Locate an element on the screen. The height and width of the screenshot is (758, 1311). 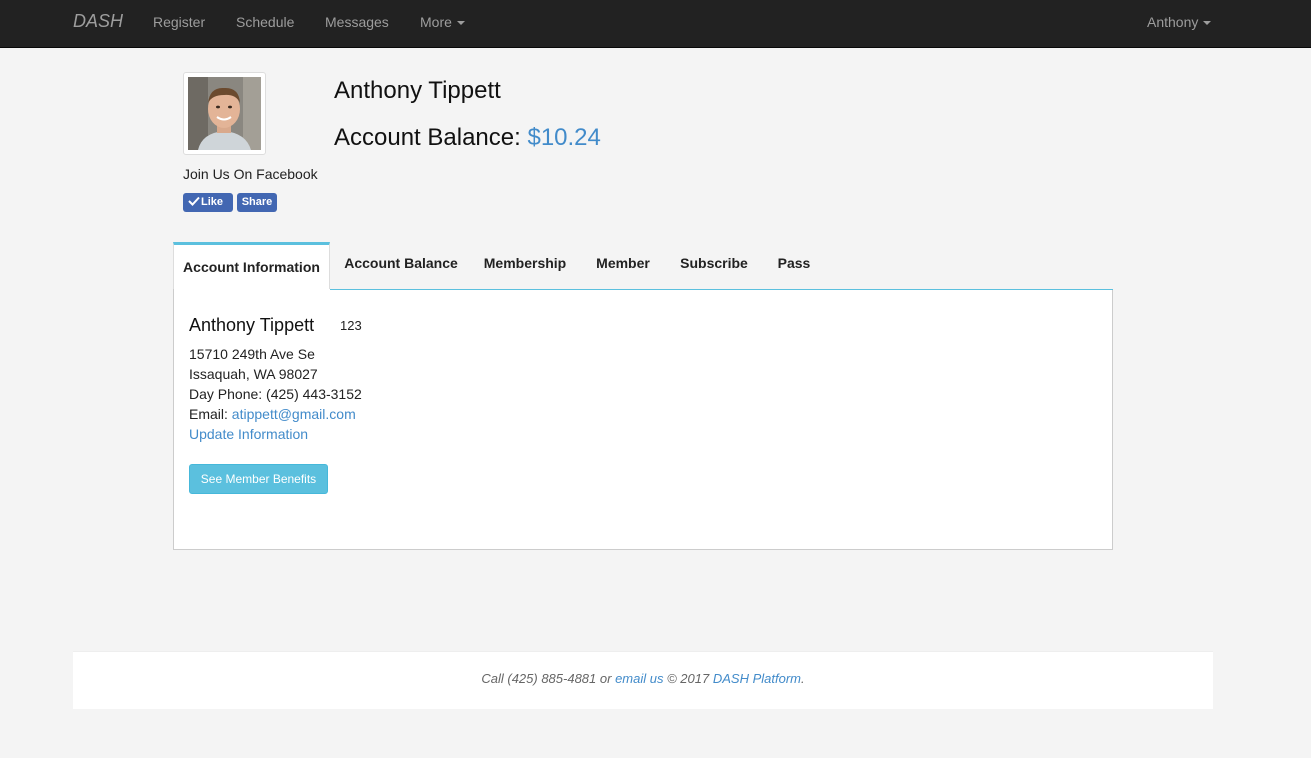
nav-more-label: More is located at coordinates (436, 22).